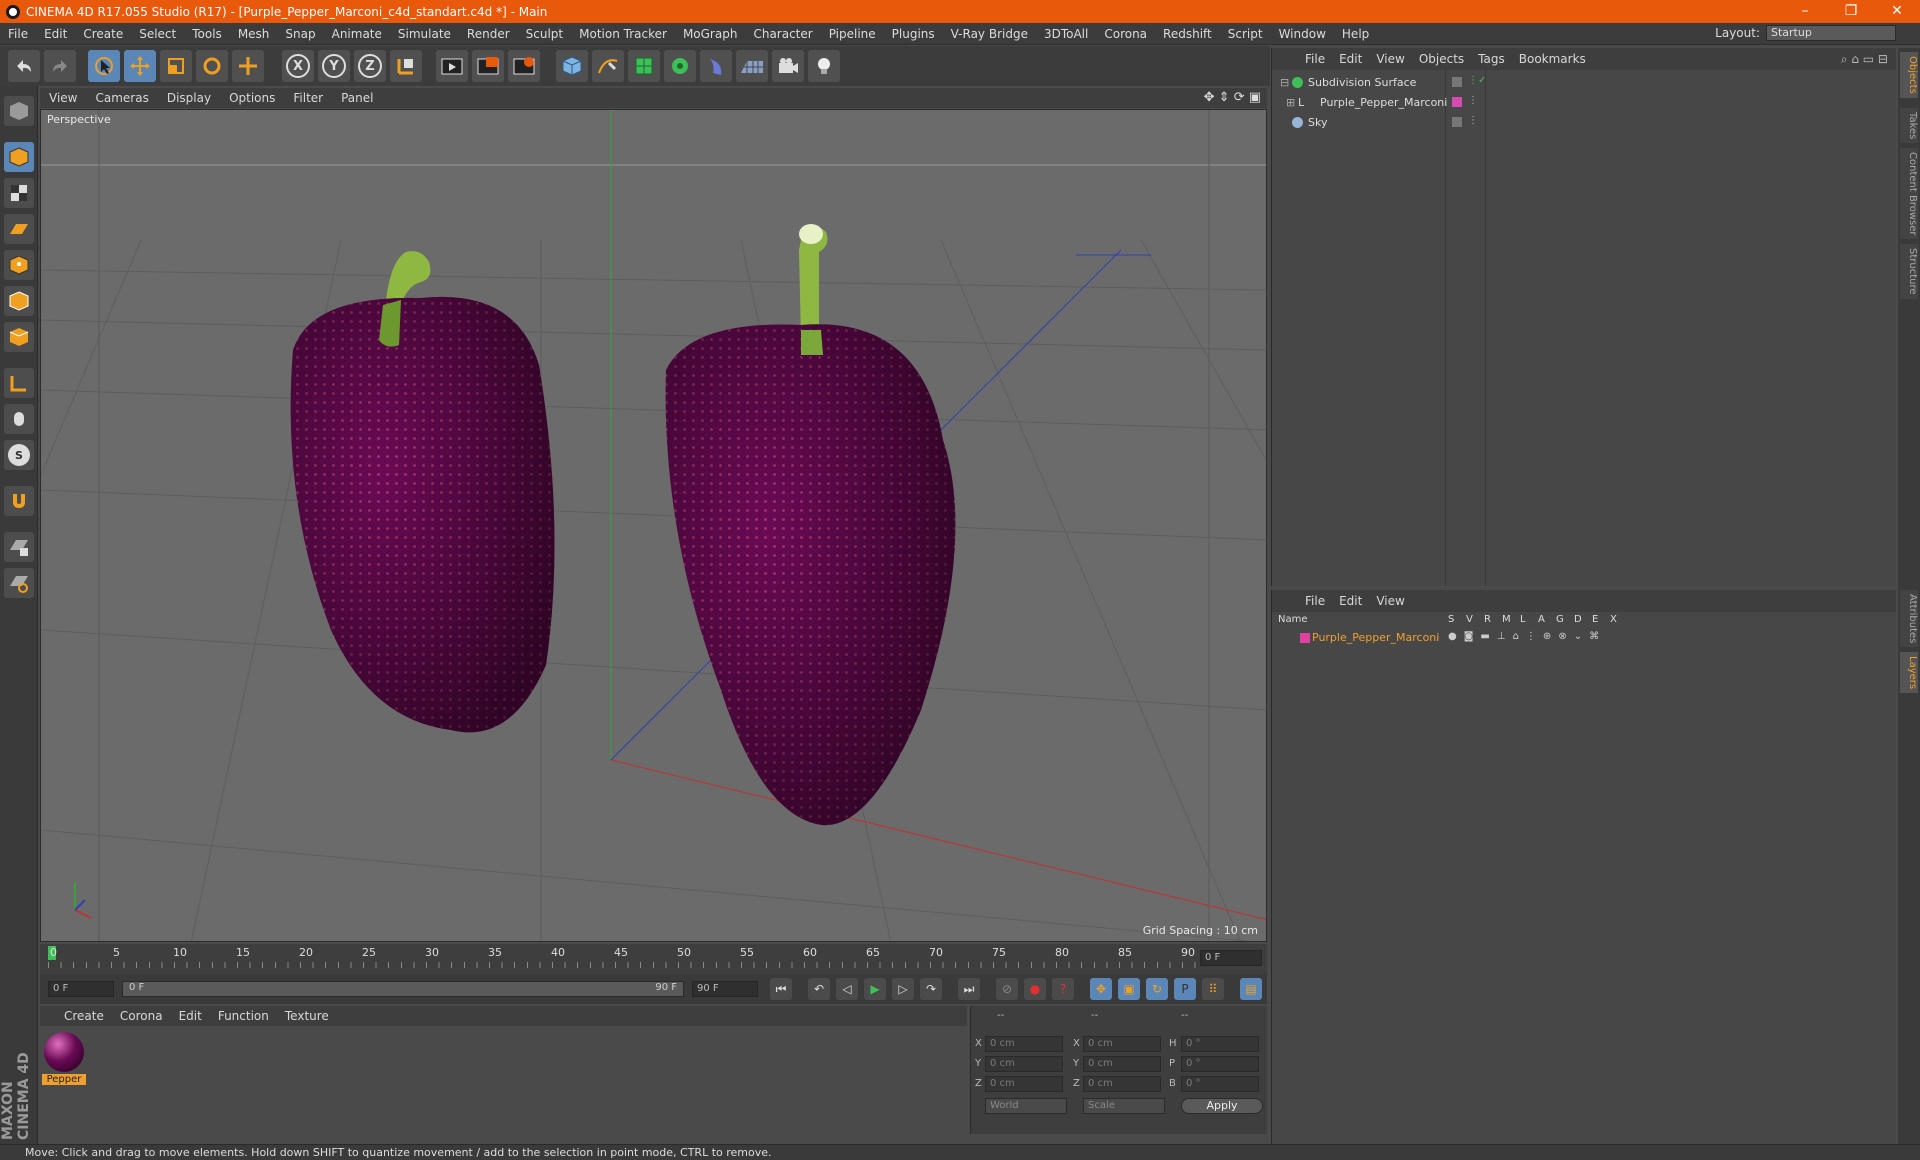 The height and width of the screenshot is (1160, 1920). Describe the element at coordinates (1909, 673) in the screenshot. I see `tab-layers: Layers` at that location.